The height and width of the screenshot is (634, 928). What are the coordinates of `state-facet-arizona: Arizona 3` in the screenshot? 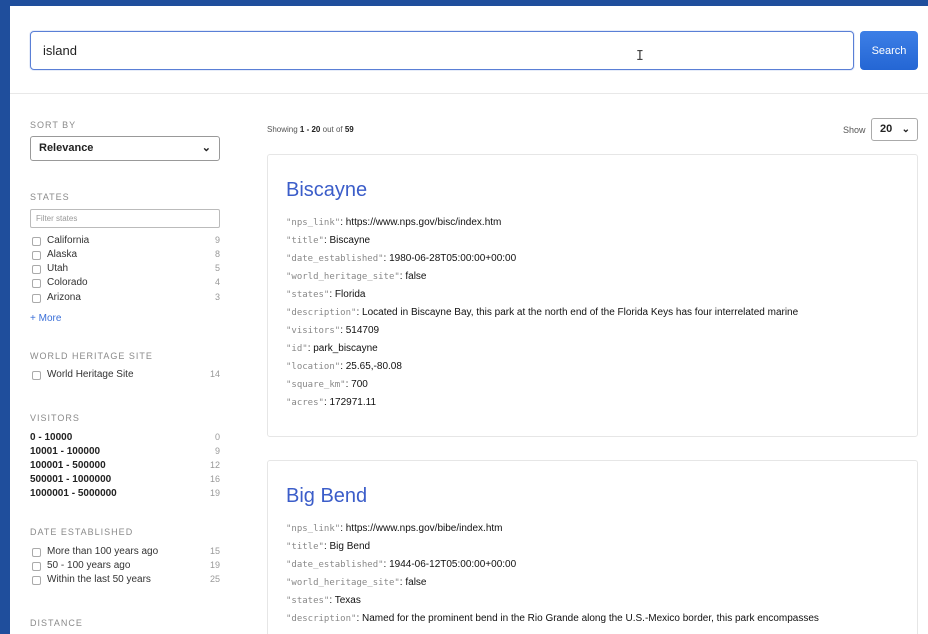 It's located at (125, 299).